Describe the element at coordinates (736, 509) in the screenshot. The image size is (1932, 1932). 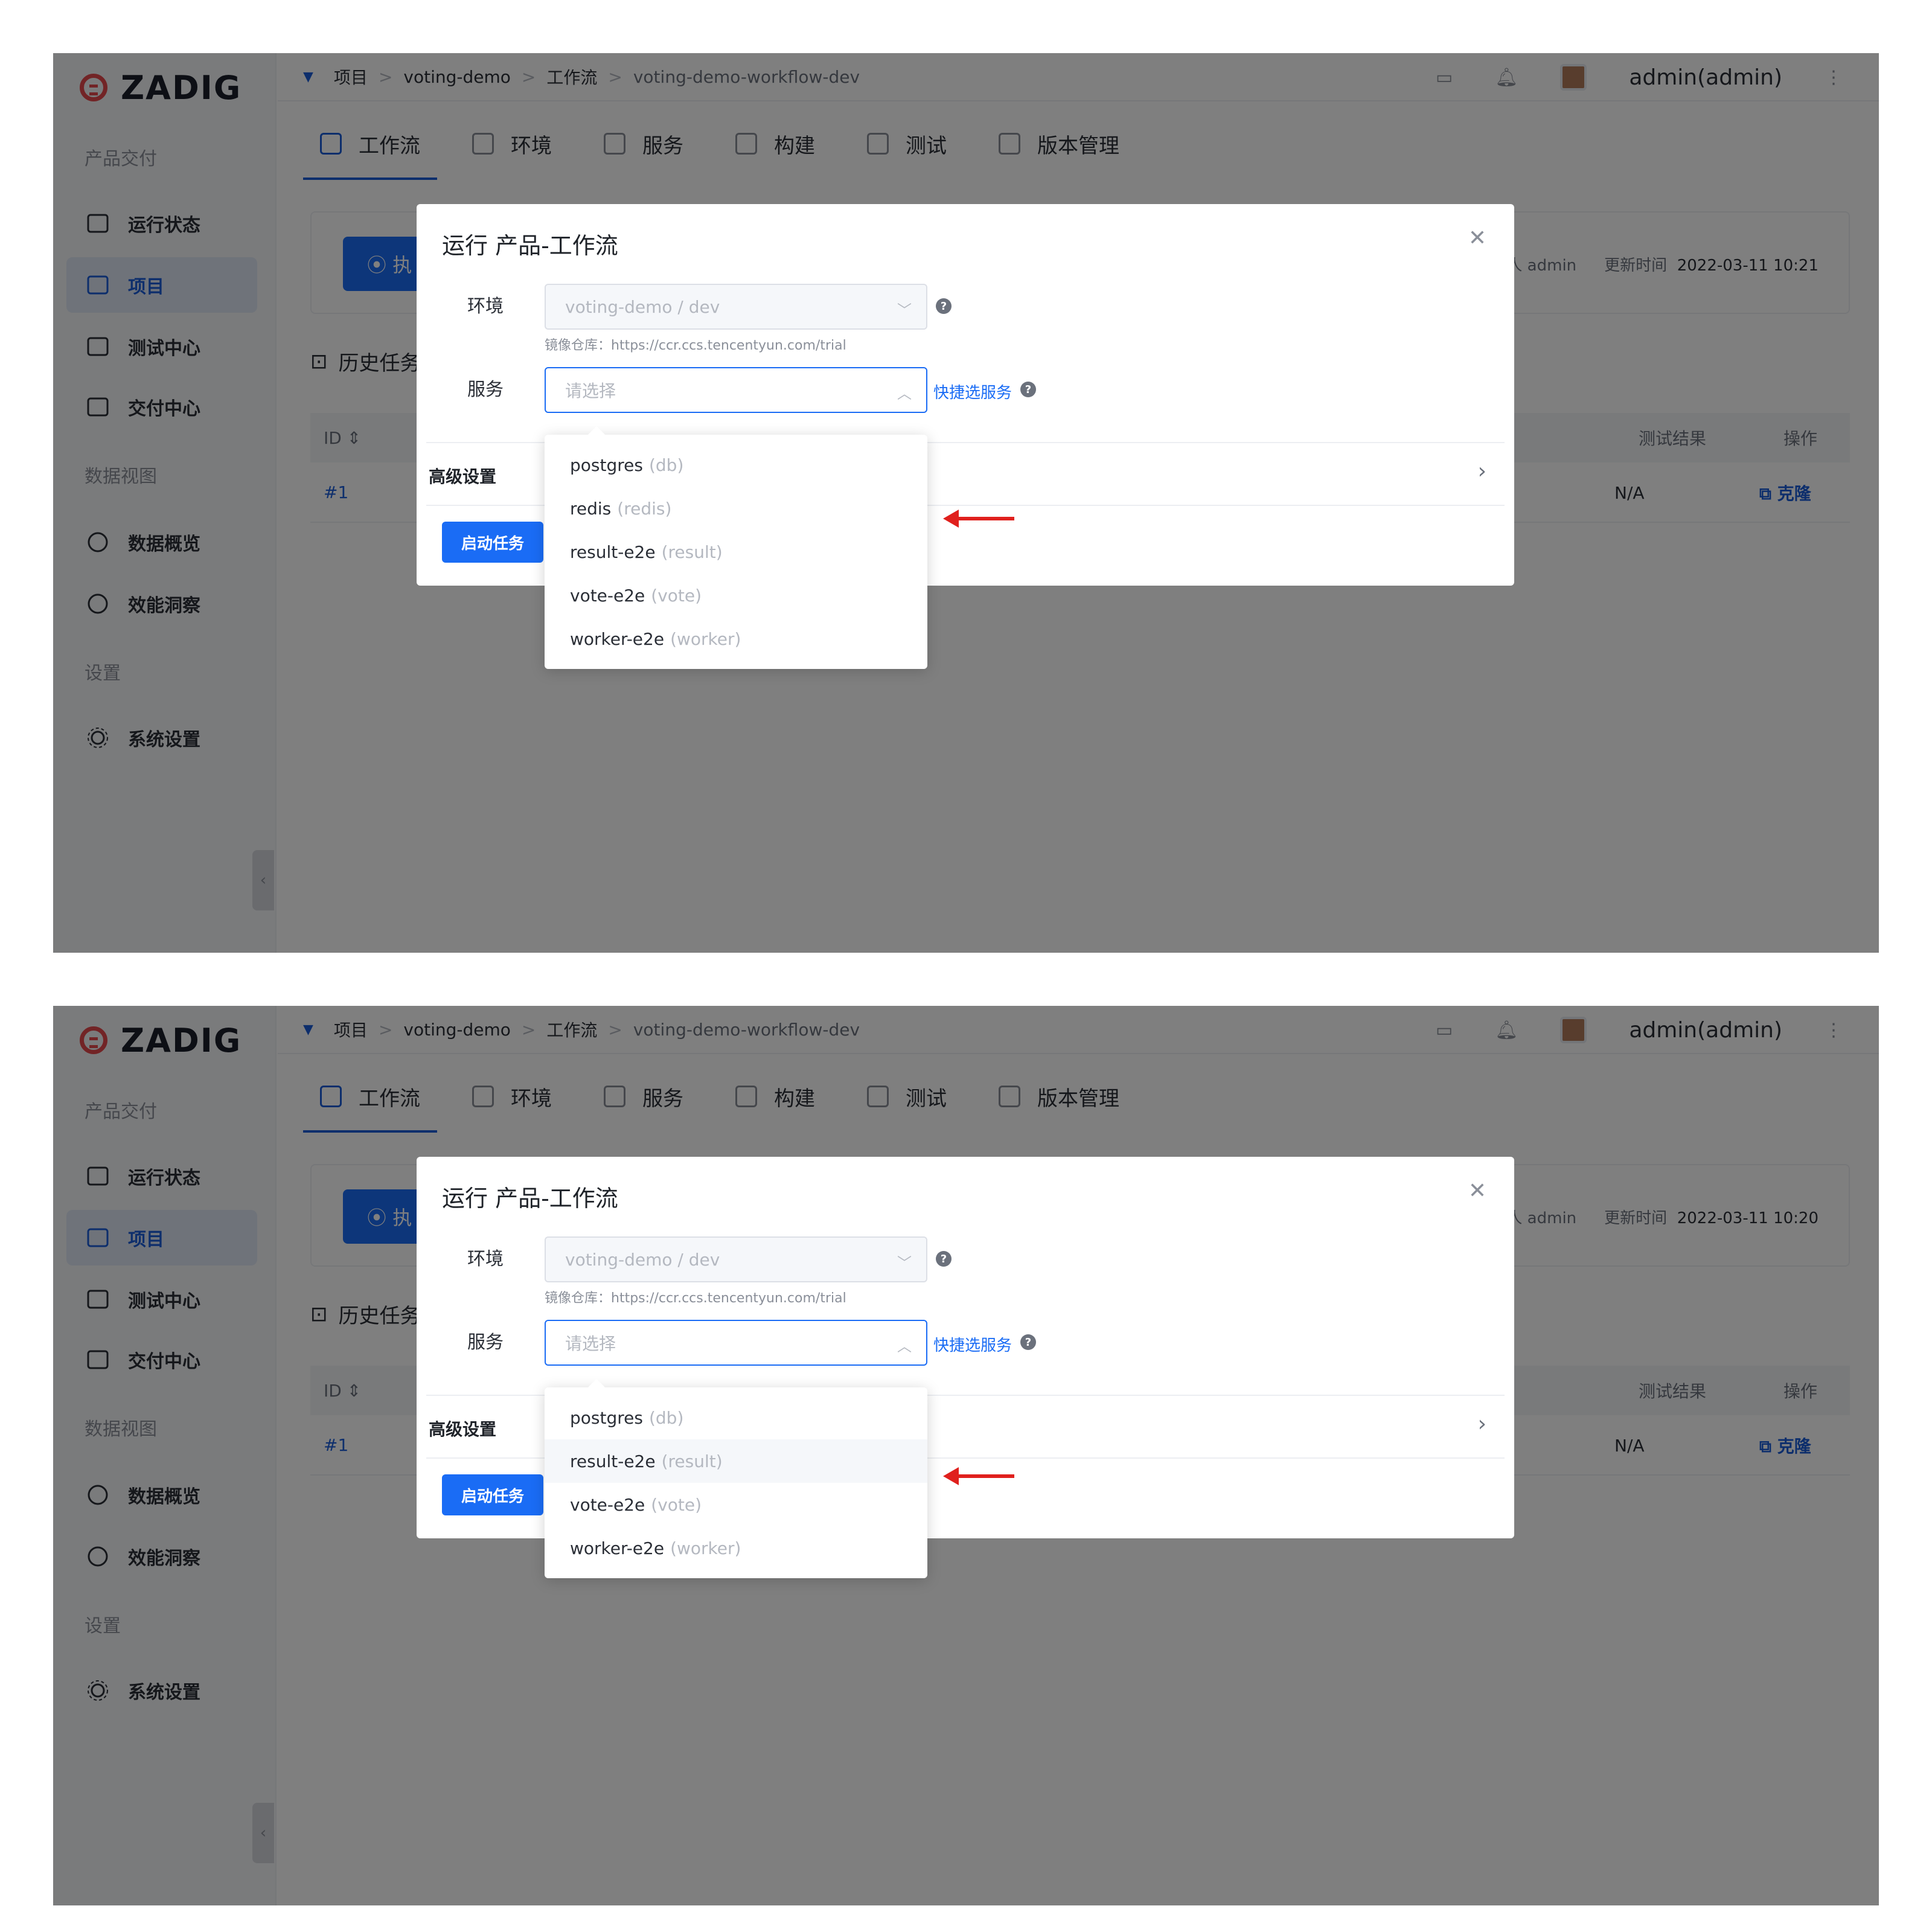
I see `service-option: redis (redis)` at that location.